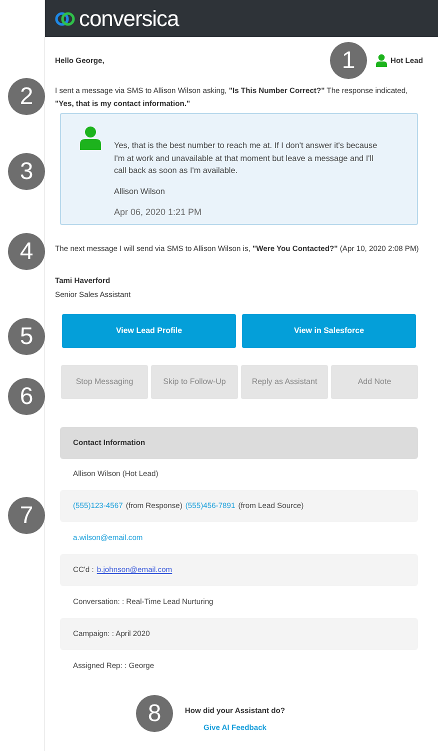 The image size is (438, 751). I want to click on step-marker: 6, so click(26, 396).